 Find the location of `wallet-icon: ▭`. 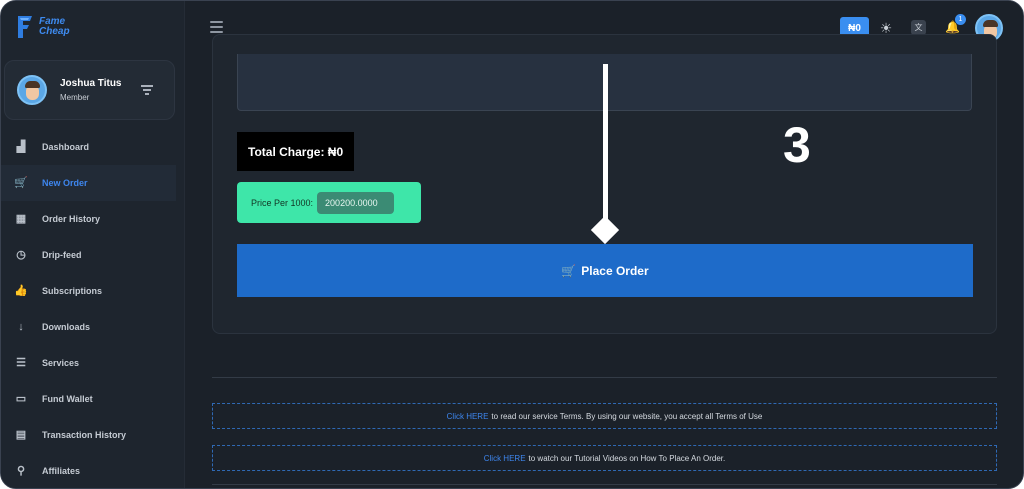

wallet-icon: ▭ is located at coordinates (21, 399).